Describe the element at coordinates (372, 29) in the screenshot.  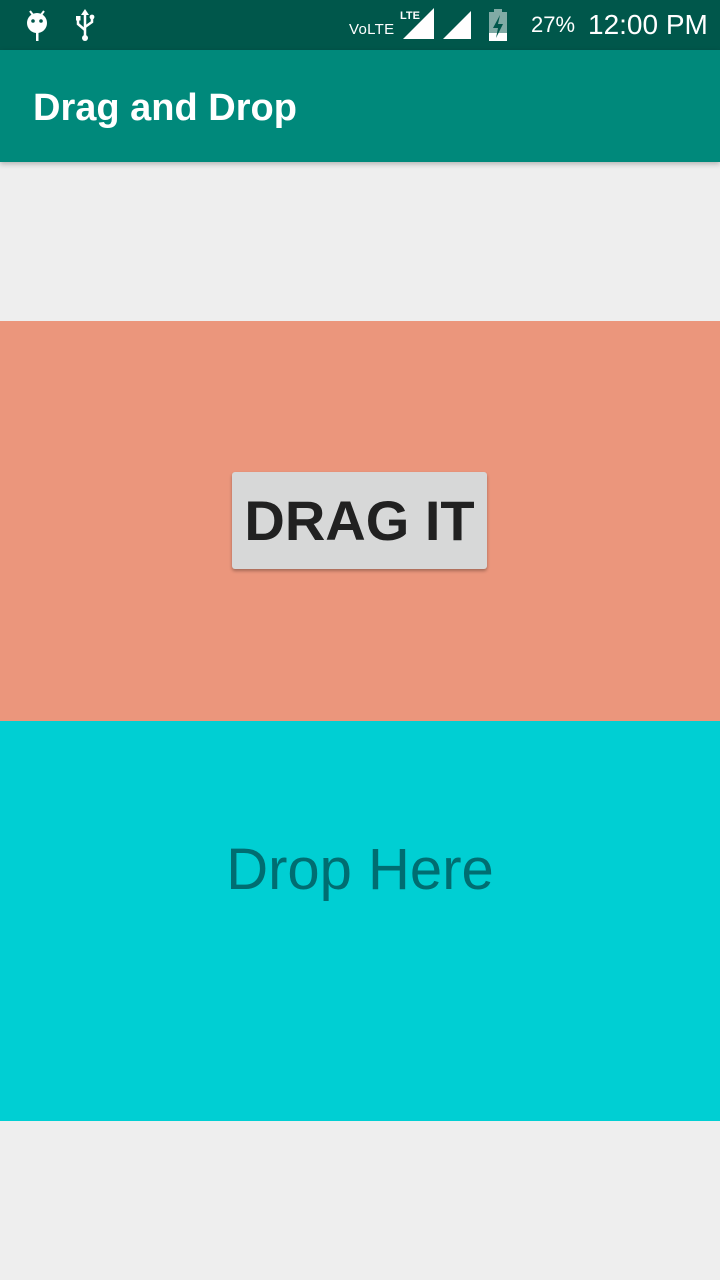
I see `volte-indicator: VoLTE` at that location.